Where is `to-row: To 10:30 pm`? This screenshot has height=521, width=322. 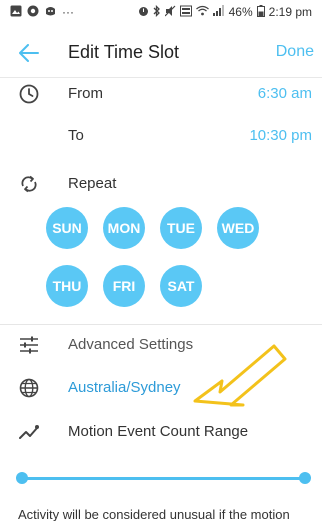 to-row: To 10:30 pm is located at coordinates (161, 136).